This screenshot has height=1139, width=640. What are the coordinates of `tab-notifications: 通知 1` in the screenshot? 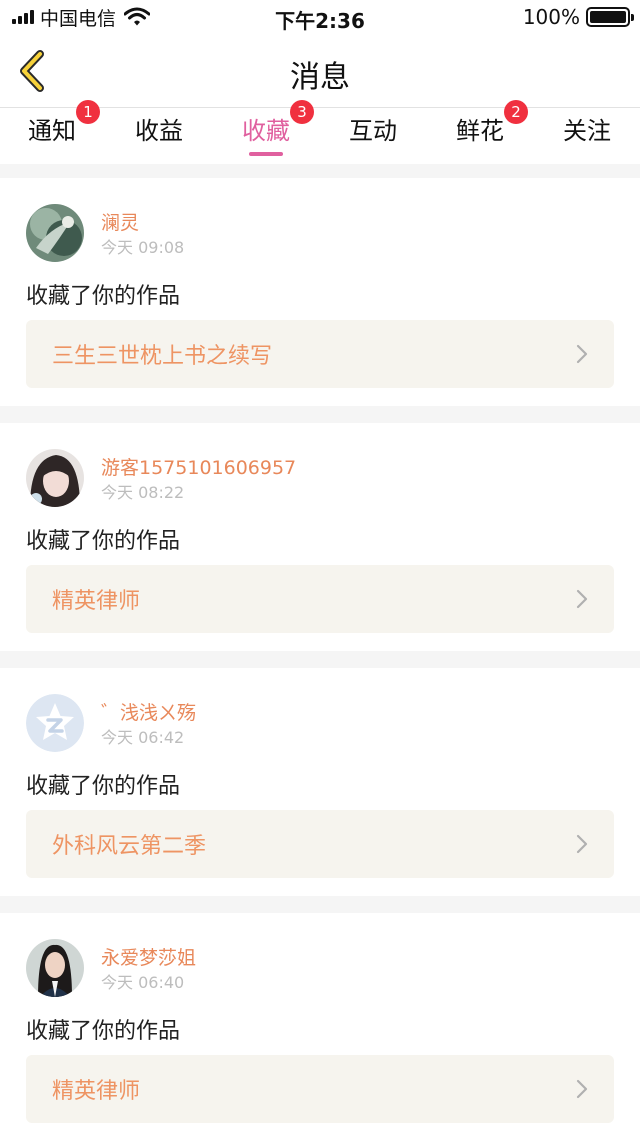 It's located at (56, 132).